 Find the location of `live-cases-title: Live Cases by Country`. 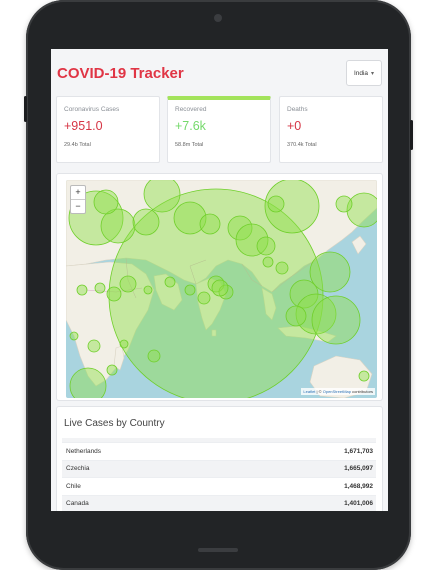

live-cases-title: Live Cases by Country is located at coordinates (114, 423).